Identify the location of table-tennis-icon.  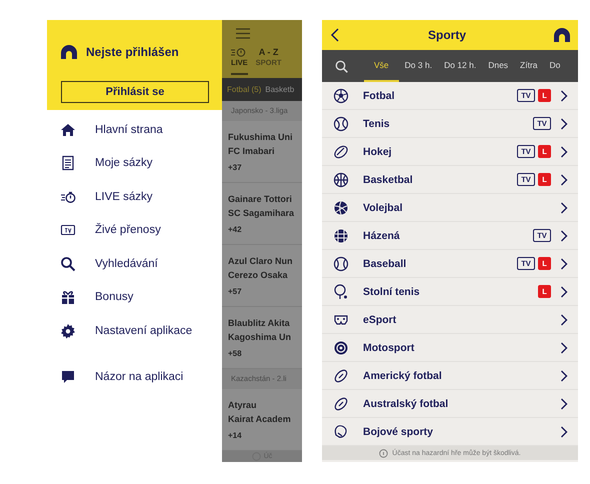
(341, 292).